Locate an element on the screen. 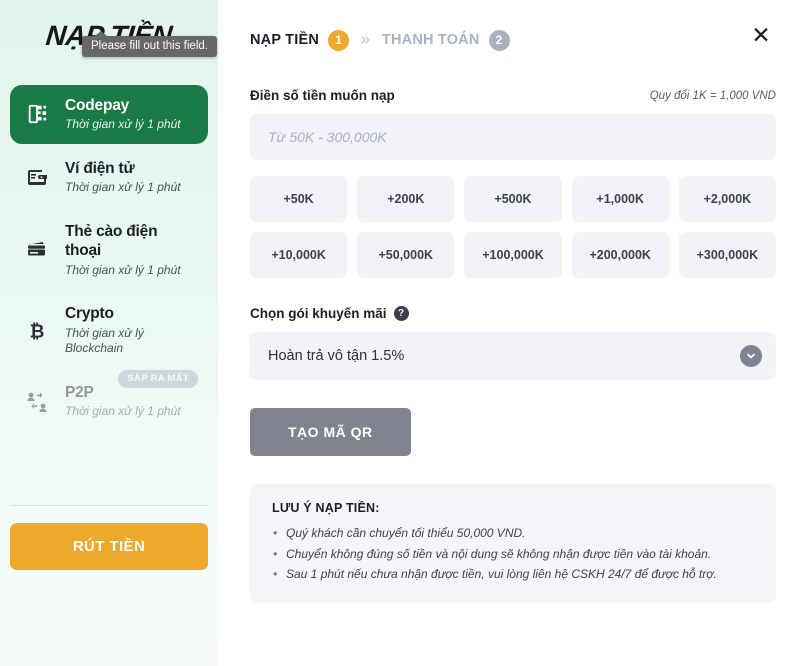  step-1-badge: 1 is located at coordinates (339, 40).